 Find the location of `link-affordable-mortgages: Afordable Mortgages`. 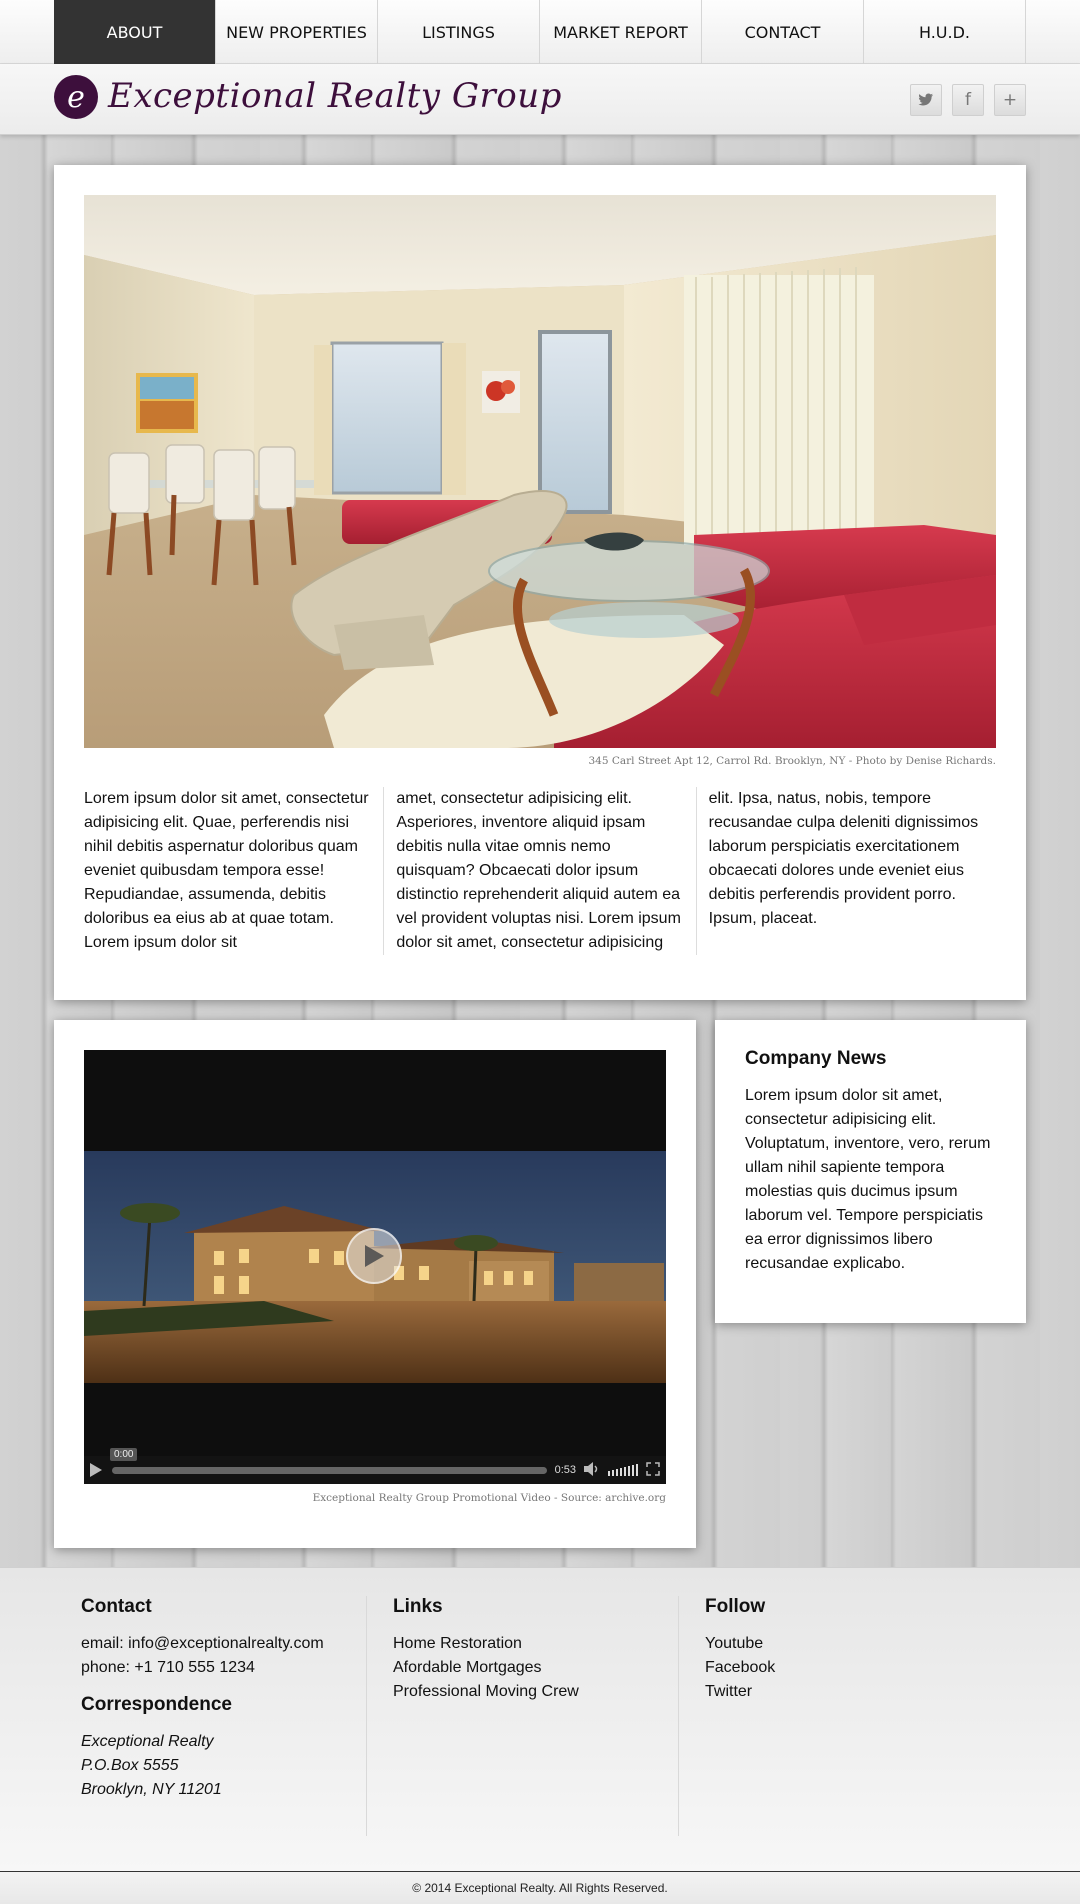

link-affordable-mortgages: Afordable Mortgages is located at coordinates (524, 1668).